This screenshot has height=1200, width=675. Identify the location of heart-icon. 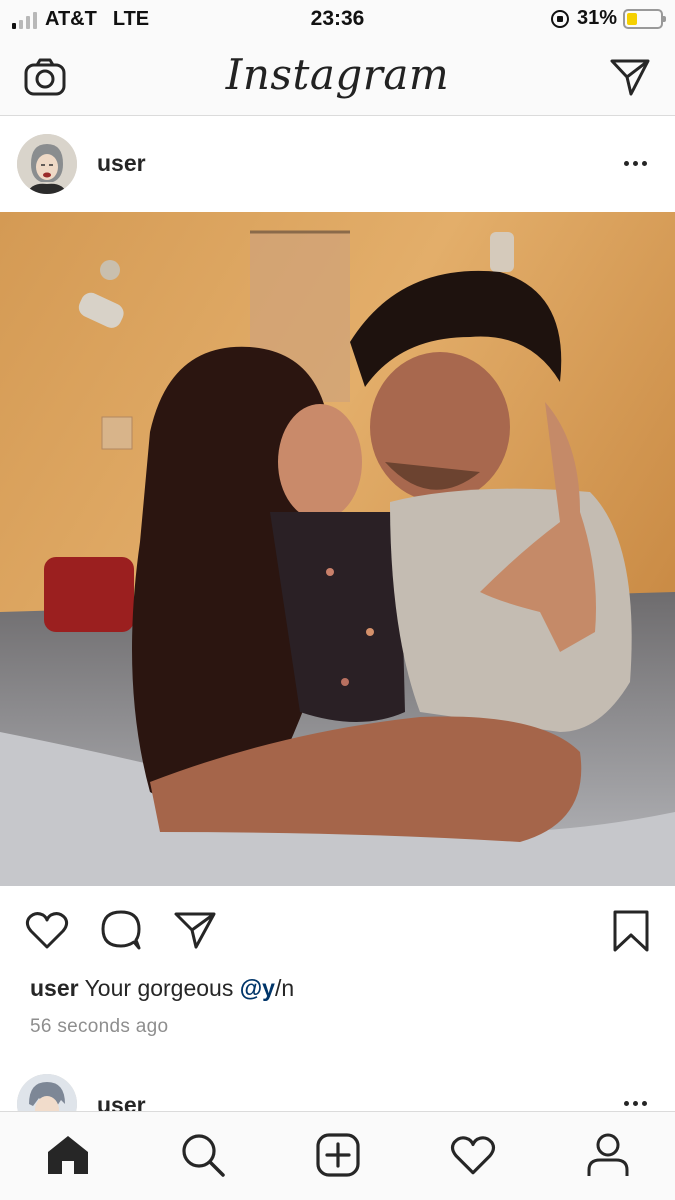
(47, 930).